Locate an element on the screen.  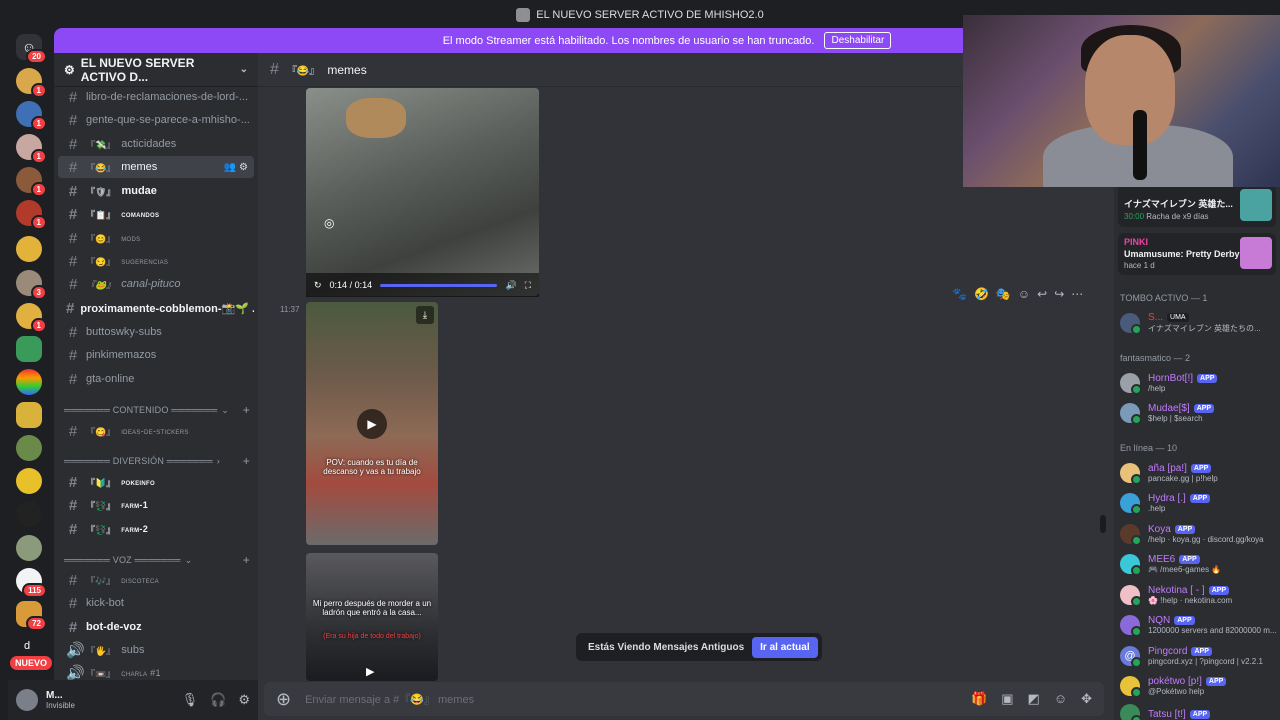
emoji-icon: ☺ is located at coordinates (1060, 699).